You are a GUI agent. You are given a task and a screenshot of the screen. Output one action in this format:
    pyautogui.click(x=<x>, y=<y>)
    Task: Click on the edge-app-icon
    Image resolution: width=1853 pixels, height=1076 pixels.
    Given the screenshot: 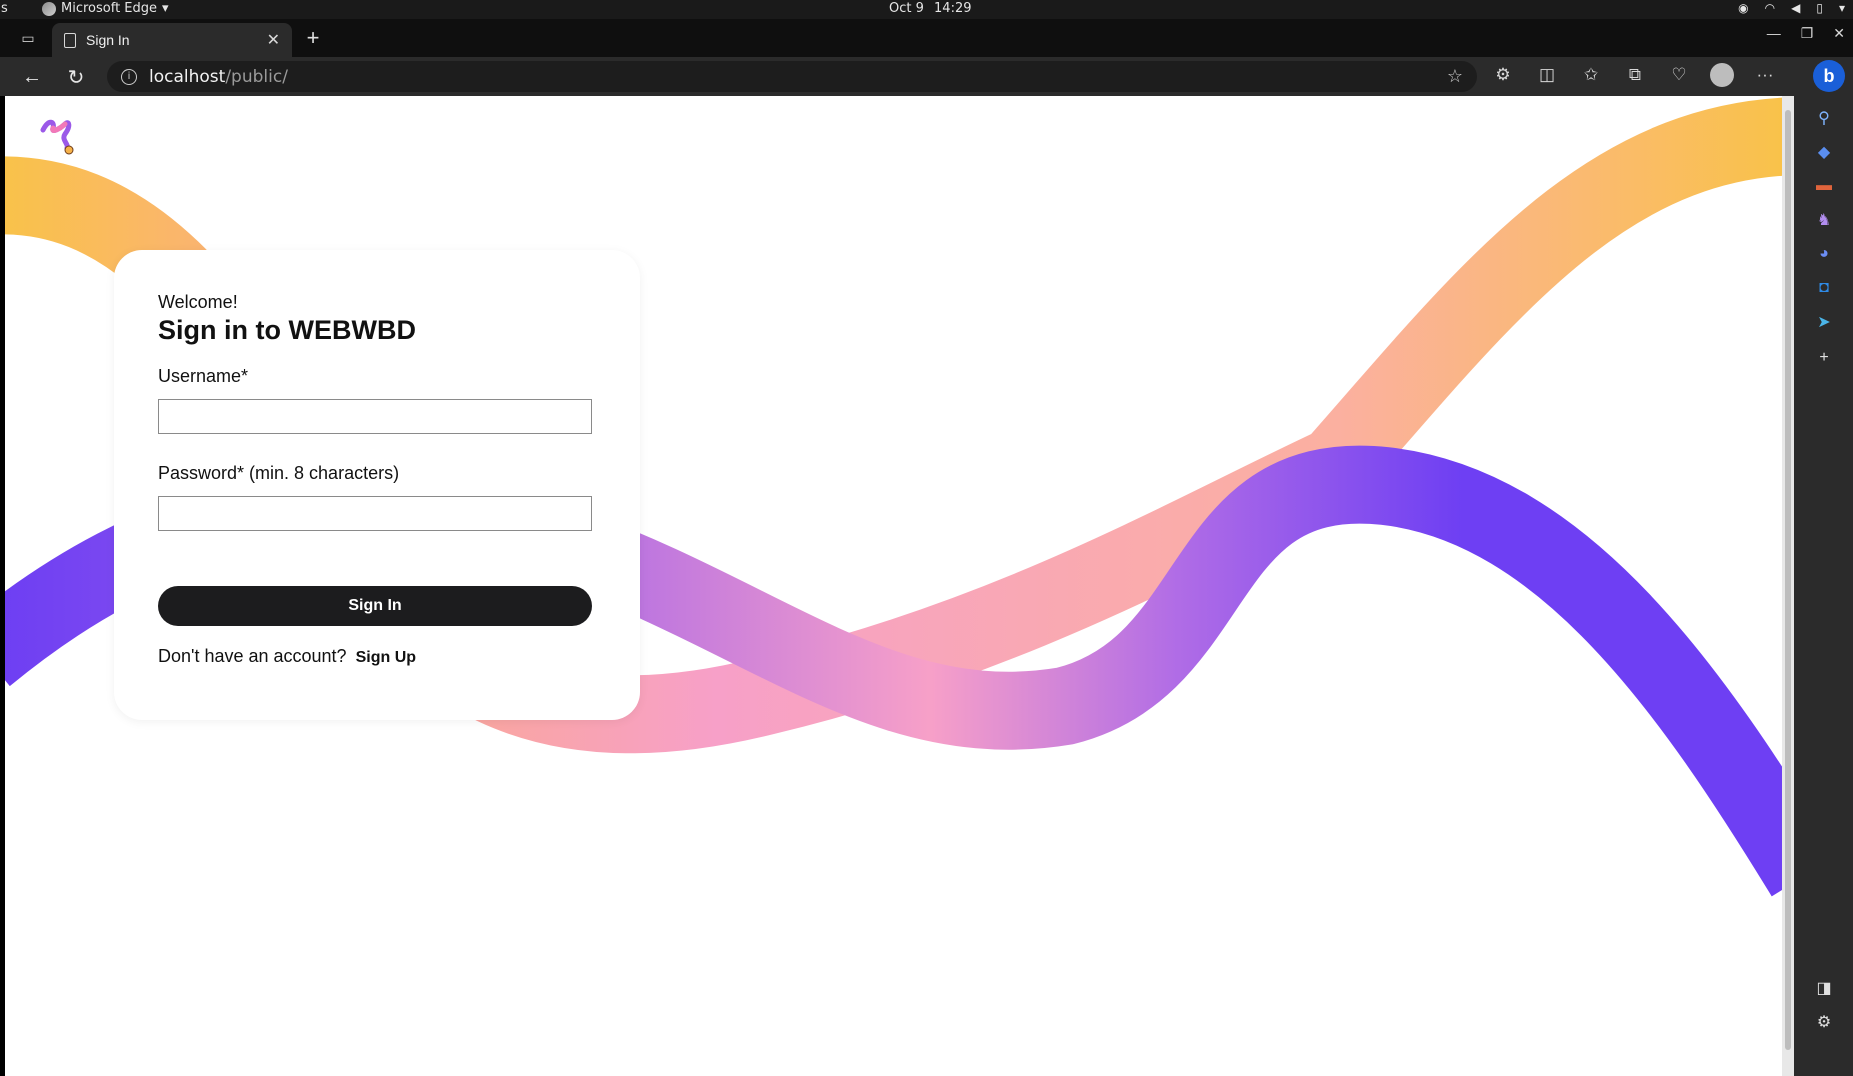 What is the action you would take?
    pyautogui.click(x=49, y=8)
    